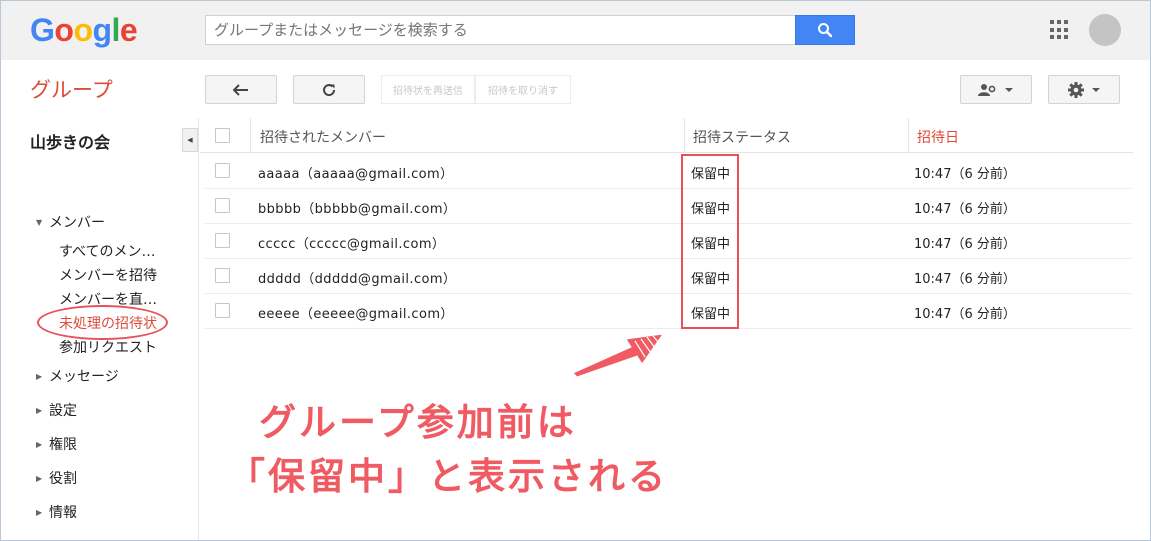 This screenshot has width=1151, height=541. Describe the element at coordinates (428, 89) in the screenshot. I see `resend-invitation-button: 招待状を再送信` at that location.